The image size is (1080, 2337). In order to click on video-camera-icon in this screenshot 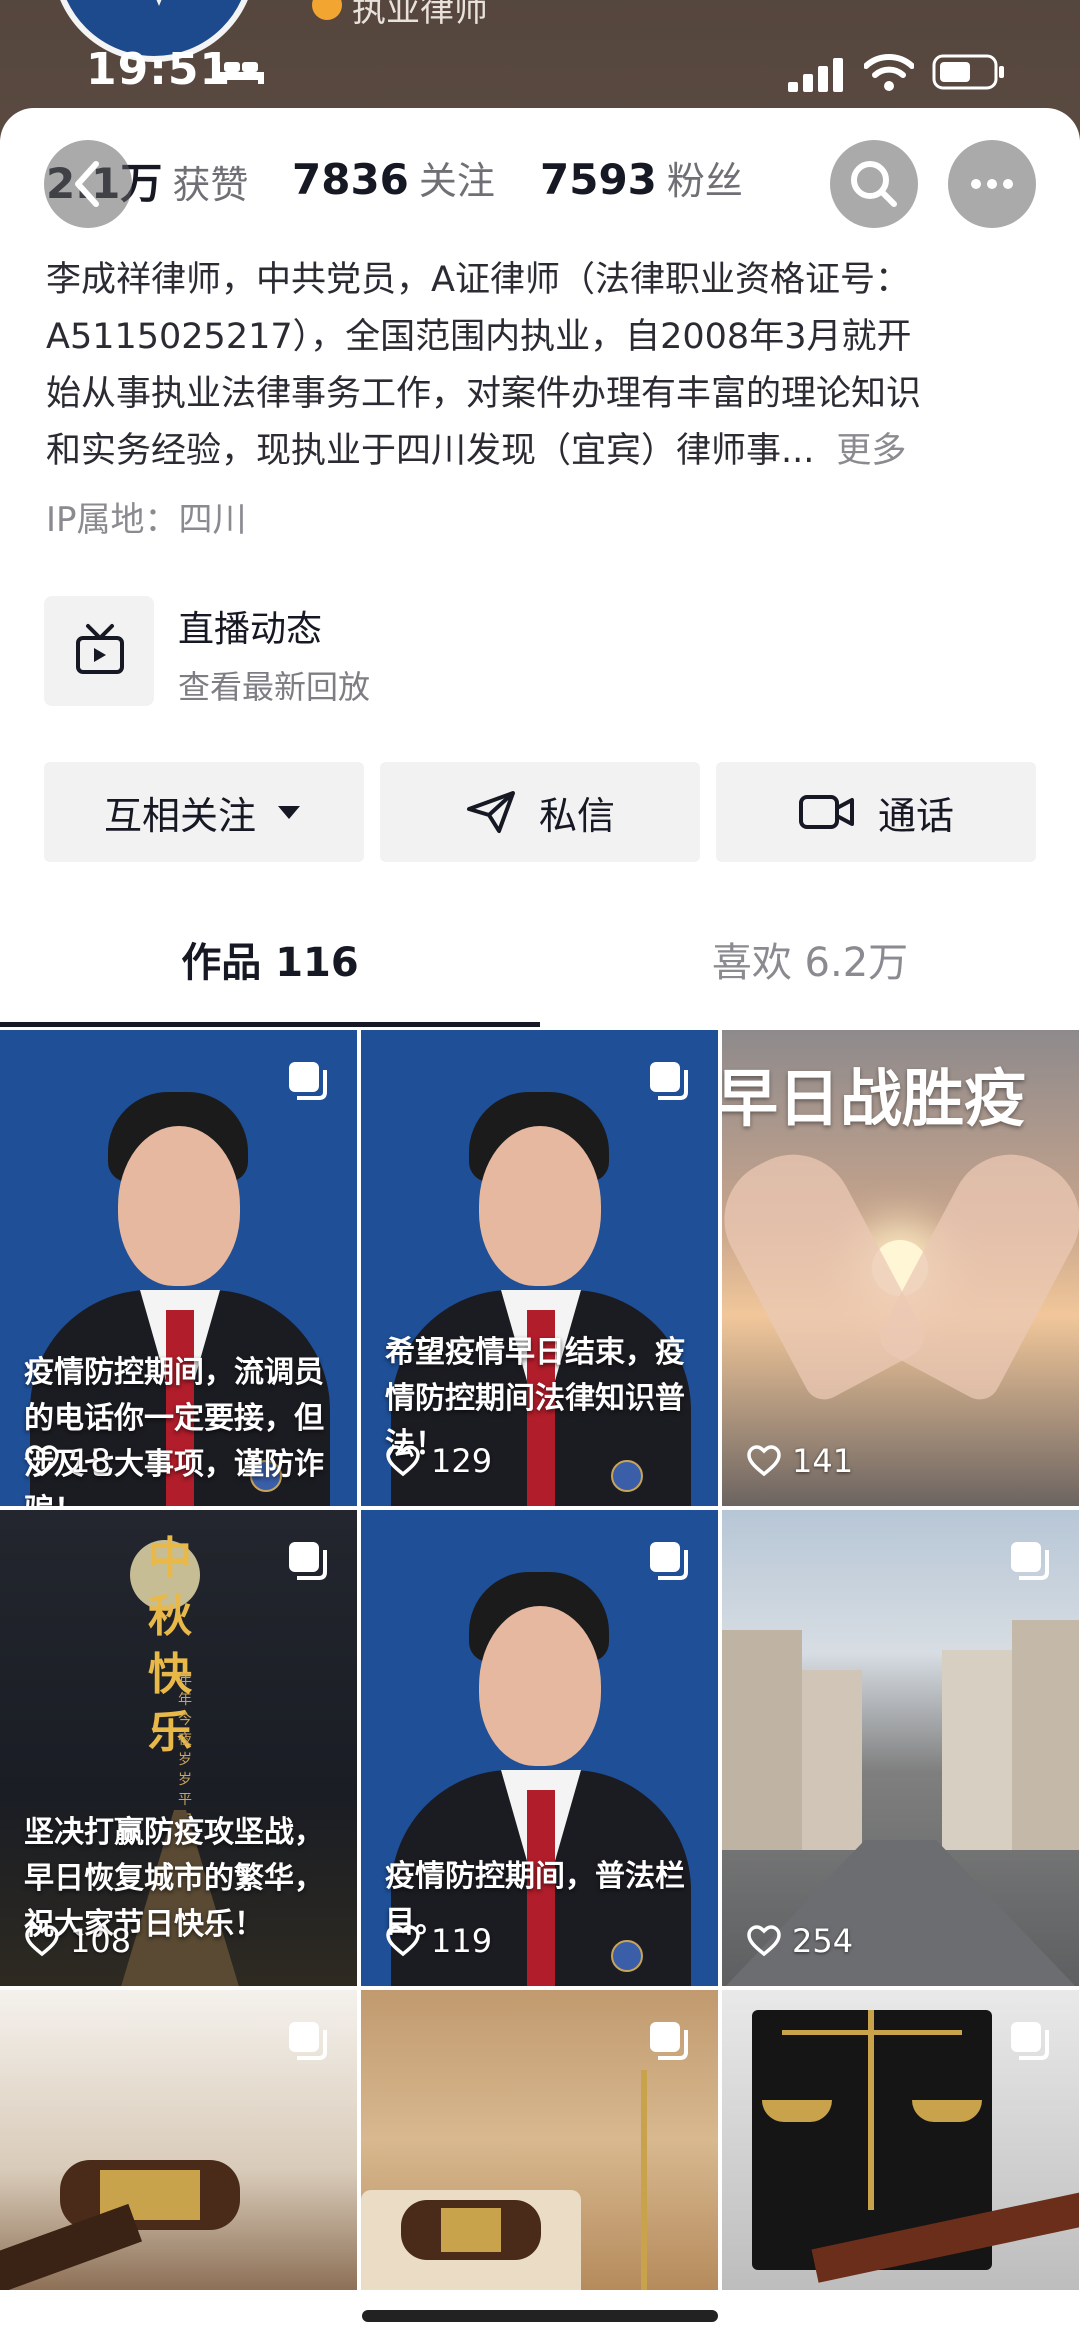, I will do `click(826, 812)`.